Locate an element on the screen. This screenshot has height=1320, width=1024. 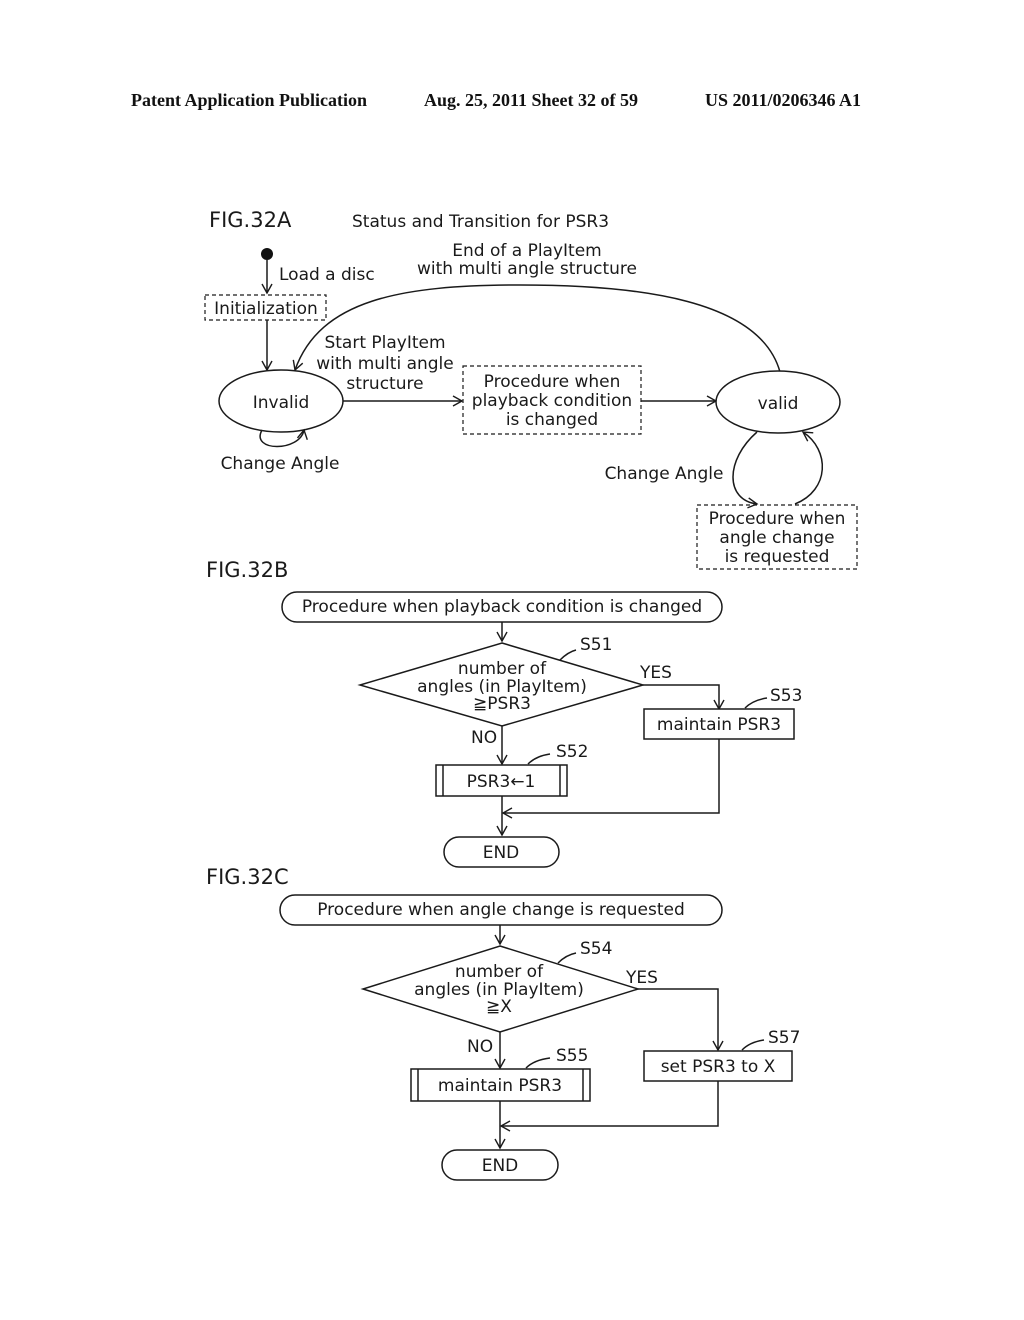
fig32a-label: FIG.32A is located at coordinates (250, 220).